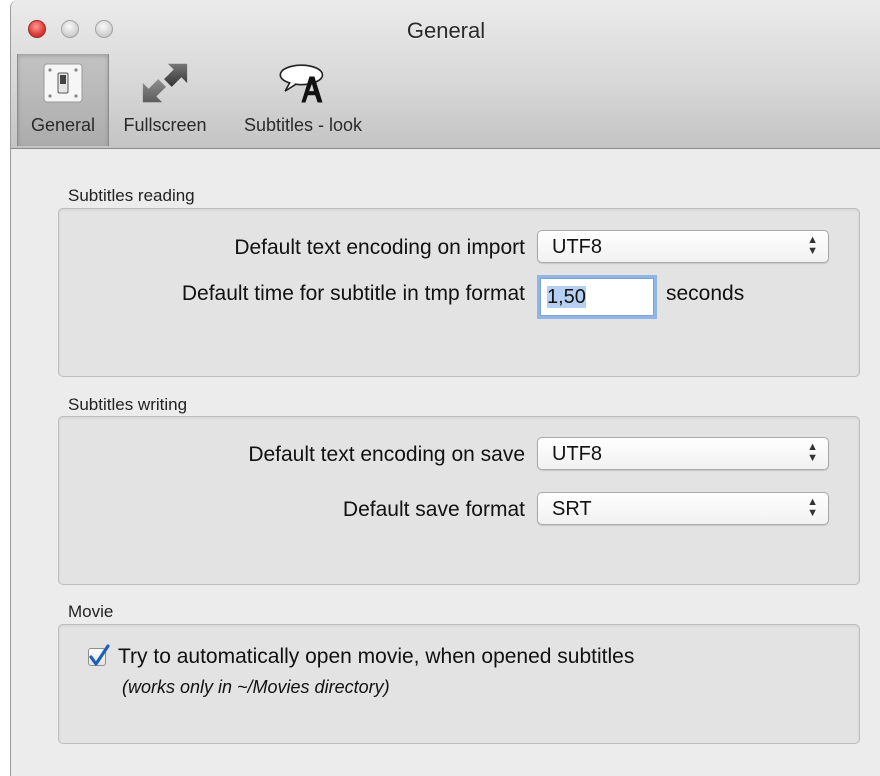 The height and width of the screenshot is (776, 880). What do you see at coordinates (683, 453) in the screenshot?
I see `save-encoding-select: UTF8 ▲ ▼` at bounding box center [683, 453].